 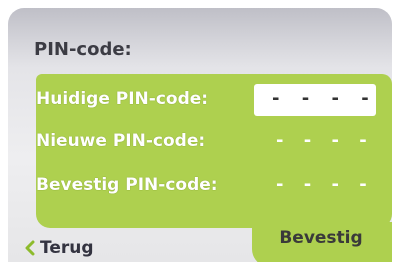 What do you see at coordinates (122, 99) in the screenshot?
I see `current-pin-label: Huidige PIN-code:` at bounding box center [122, 99].